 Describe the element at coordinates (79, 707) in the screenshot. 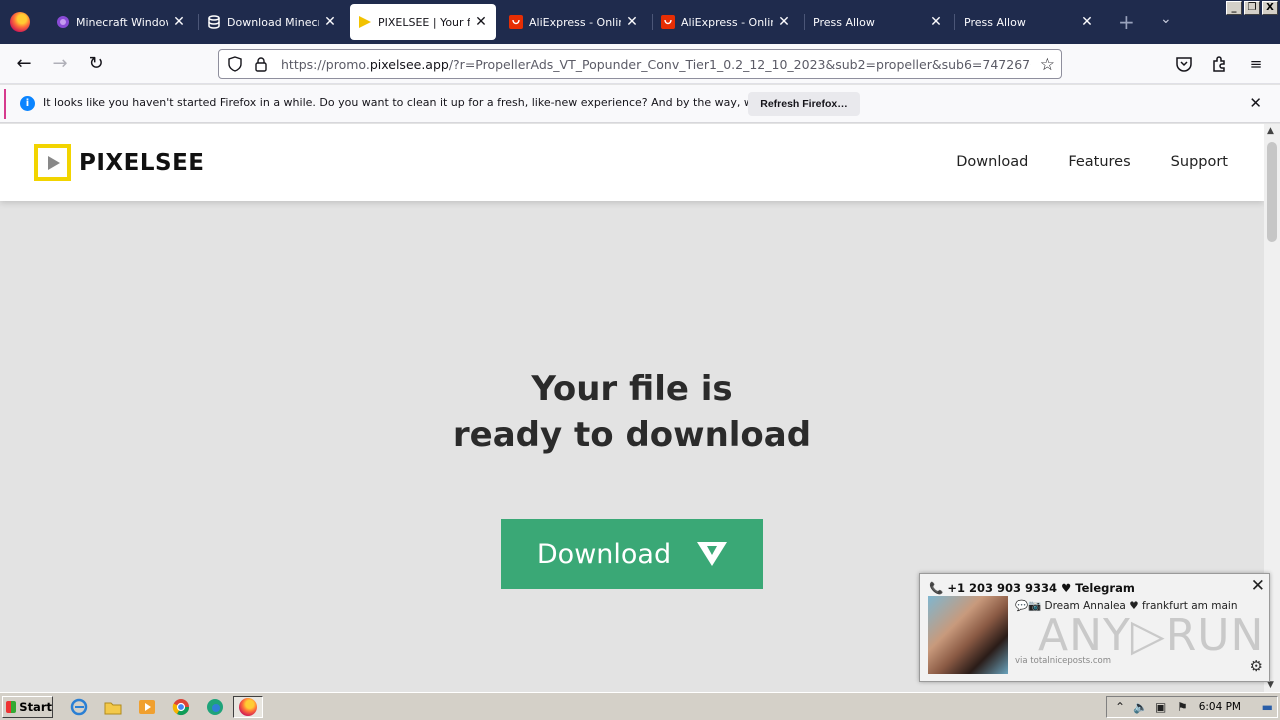

I see `internet-explorer-icon` at that location.